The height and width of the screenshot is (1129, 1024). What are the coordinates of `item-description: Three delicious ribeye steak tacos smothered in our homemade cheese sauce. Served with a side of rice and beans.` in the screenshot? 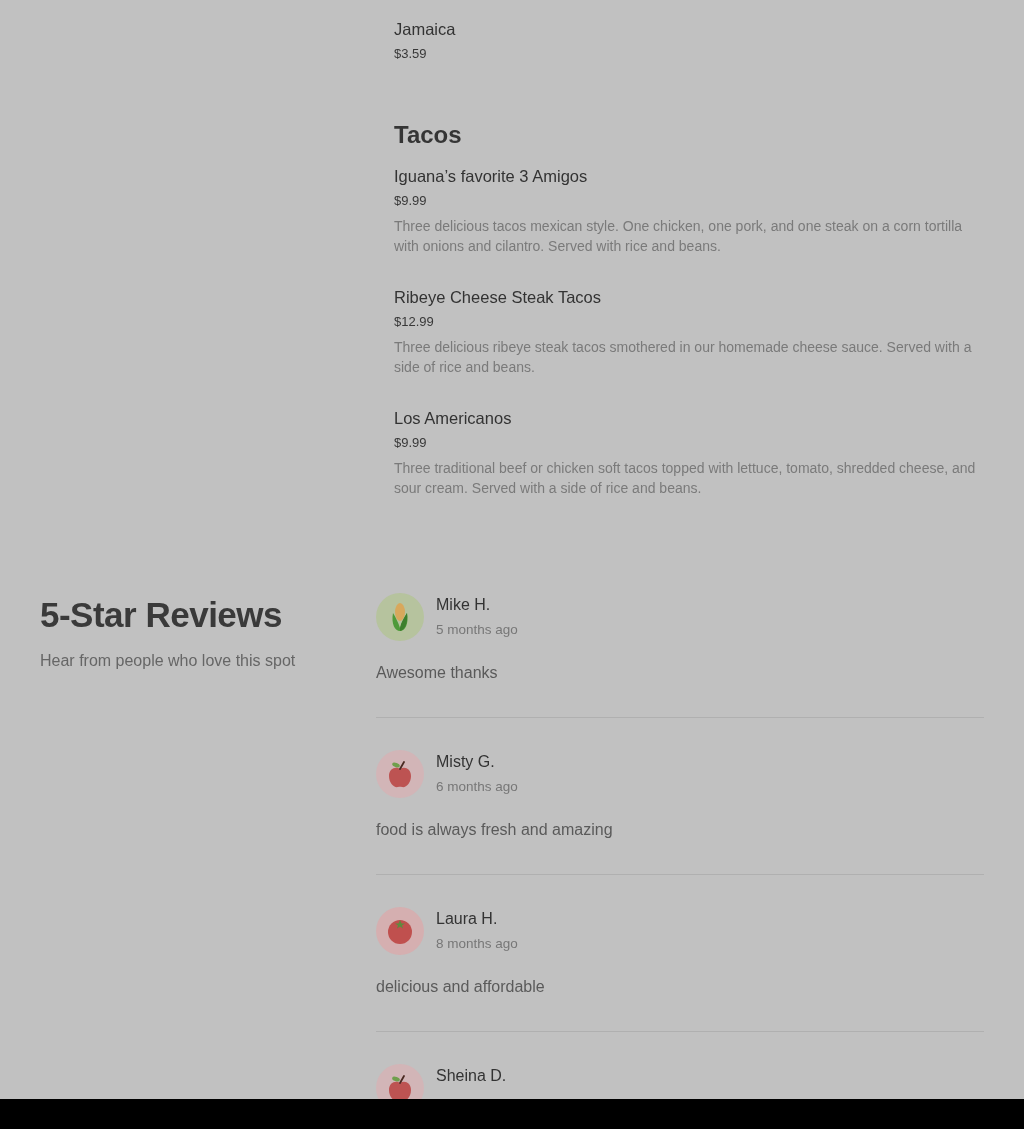 It's located at (683, 357).